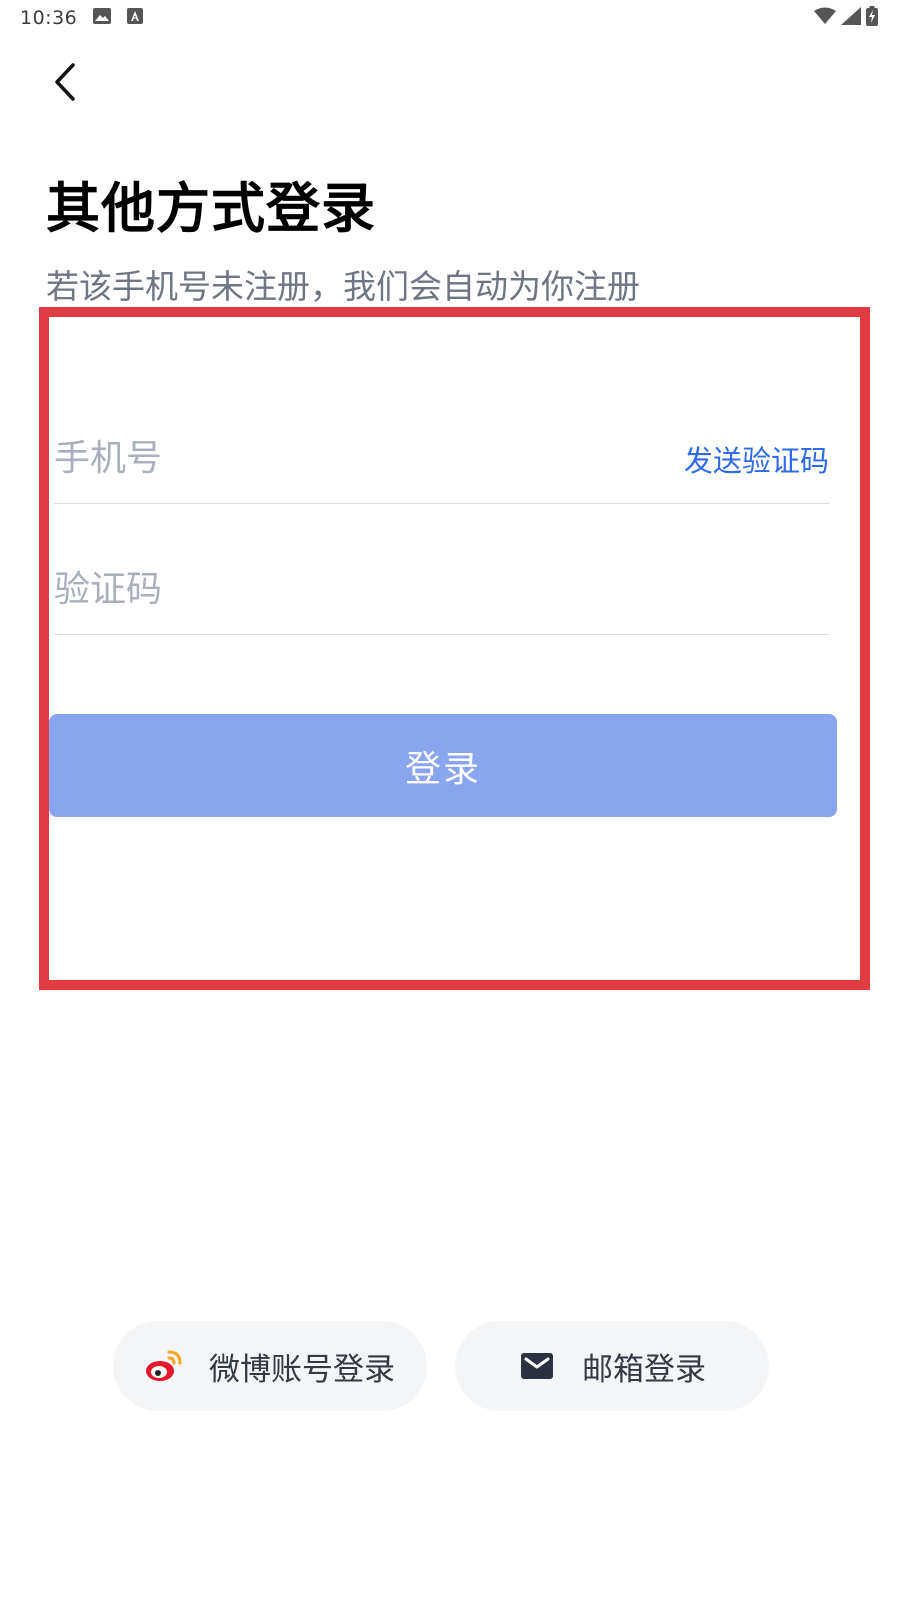 The height and width of the screenshot is (1600, 900). What do you see at coordinates (82, 18) in the screenshot?
I see `status-left: 10:36` at bounding box center [82, 18].